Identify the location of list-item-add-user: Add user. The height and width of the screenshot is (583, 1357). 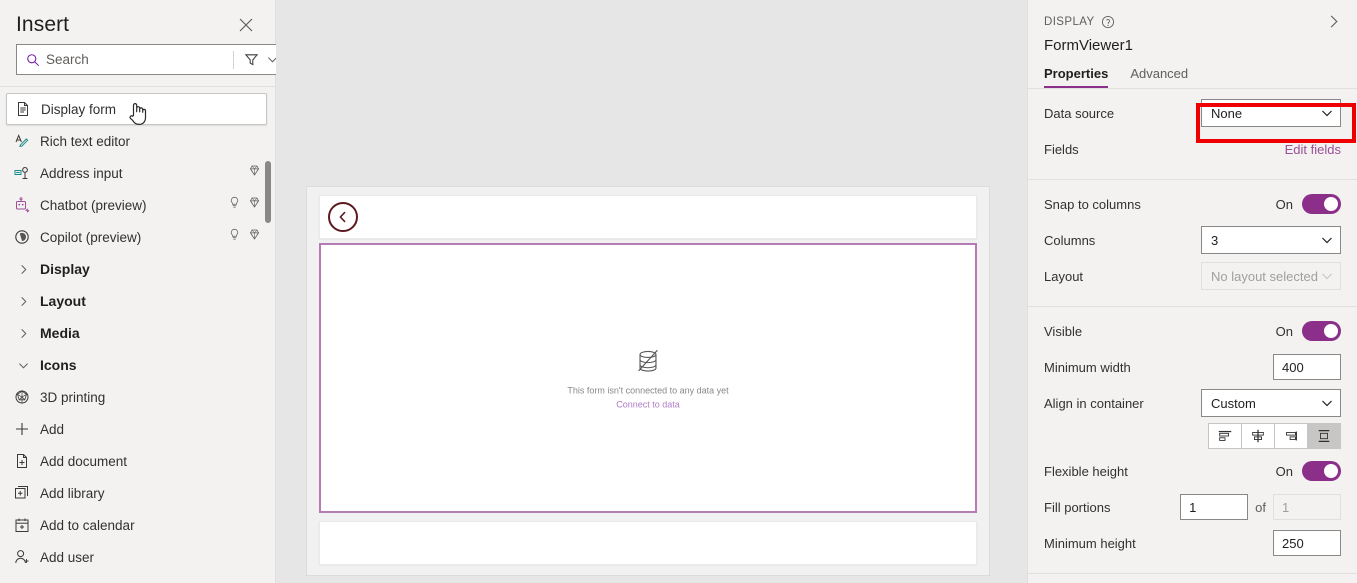
(137, 557).